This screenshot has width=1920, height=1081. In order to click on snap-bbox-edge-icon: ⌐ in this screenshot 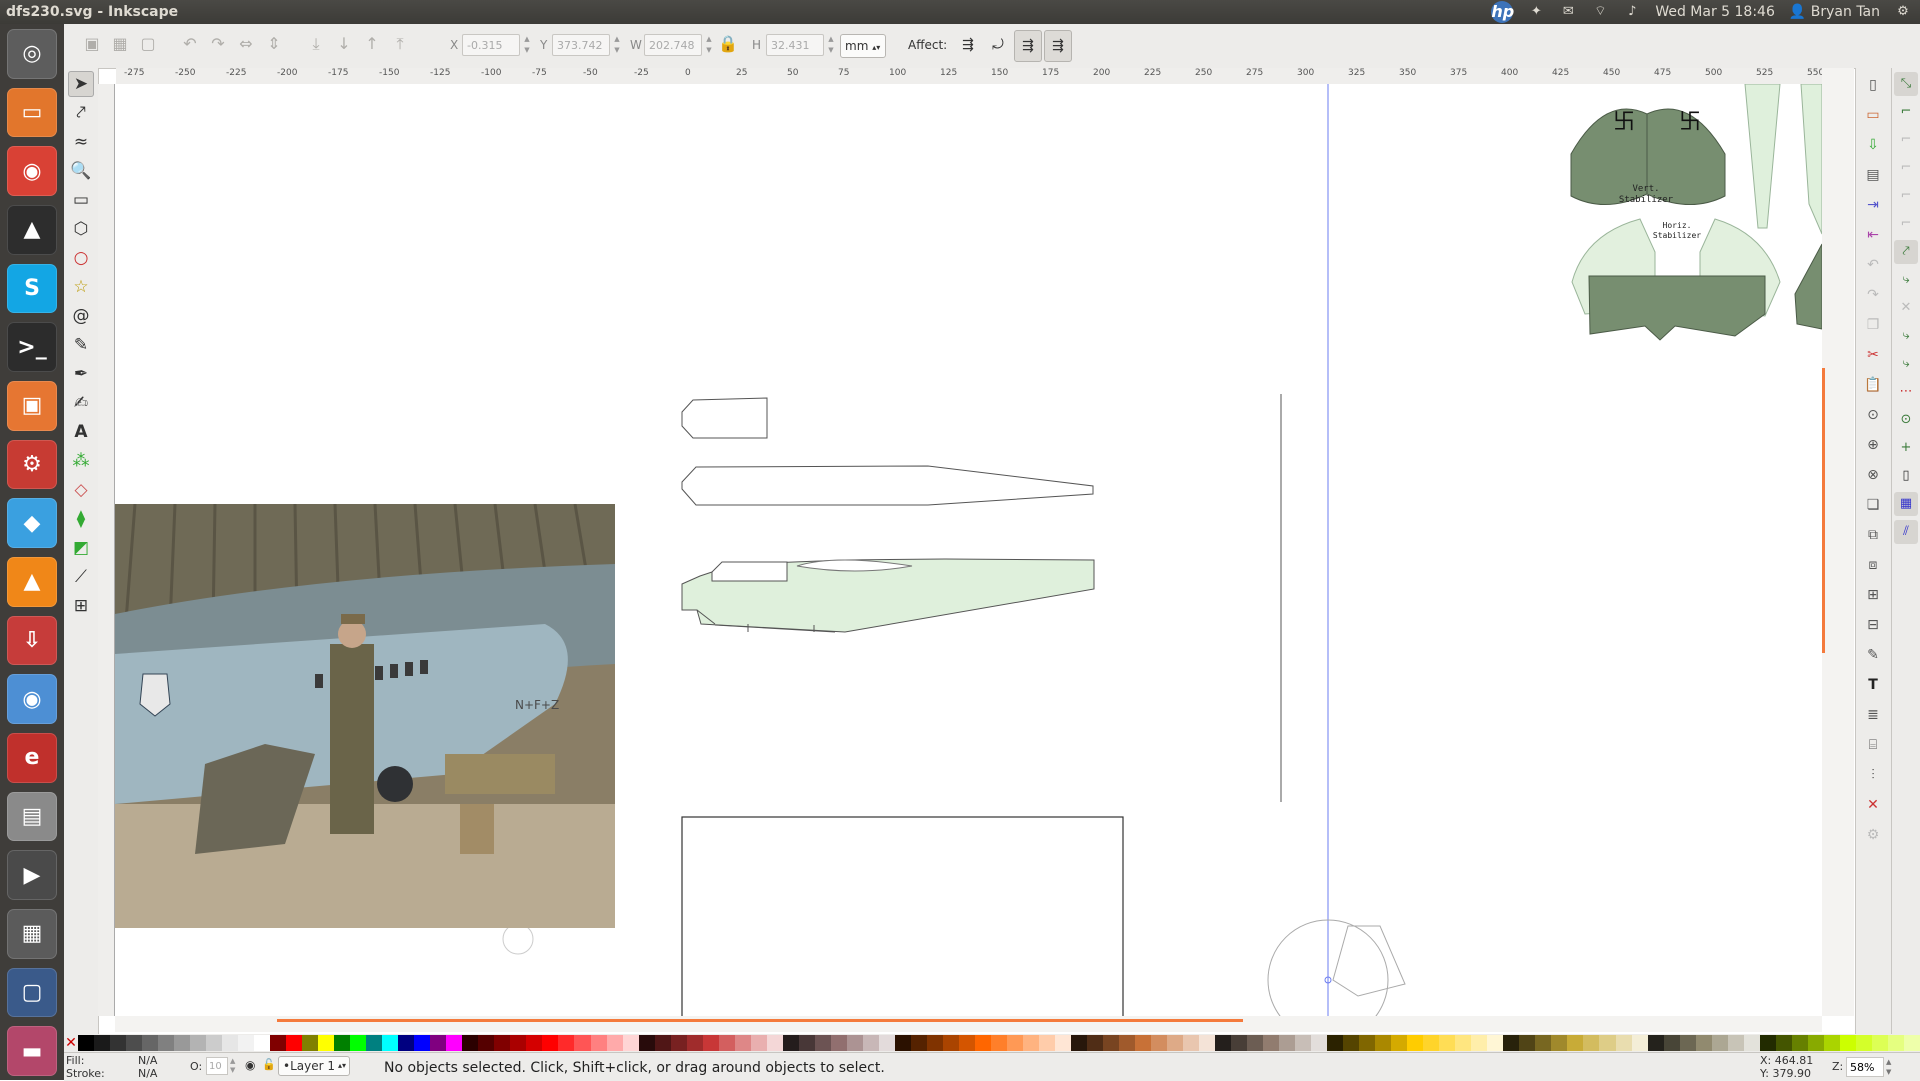, I will do `click(1906, 140)`.